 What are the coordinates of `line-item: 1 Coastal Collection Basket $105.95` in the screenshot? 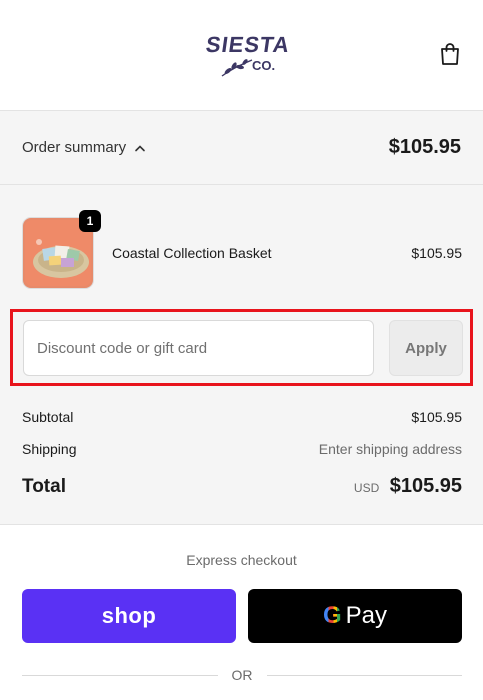 It's located at (242, 249).